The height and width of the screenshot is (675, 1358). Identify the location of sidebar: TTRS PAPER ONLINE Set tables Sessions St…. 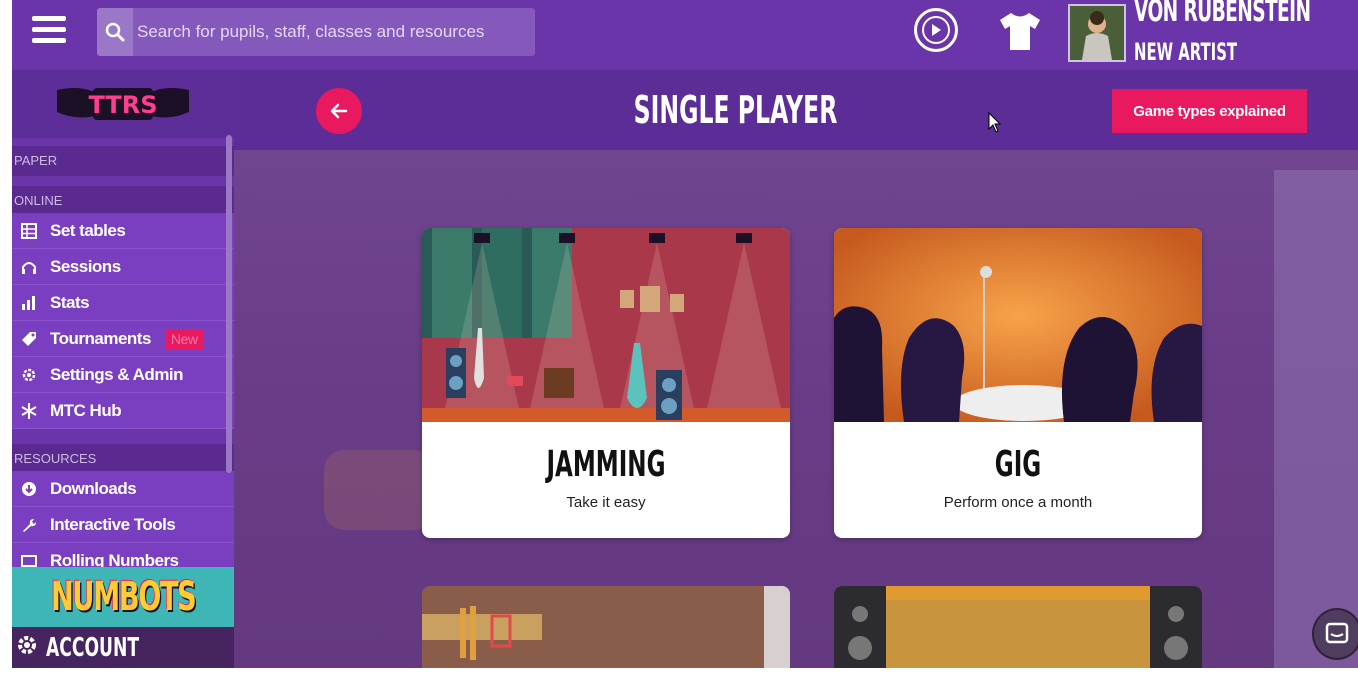
(123, 369).